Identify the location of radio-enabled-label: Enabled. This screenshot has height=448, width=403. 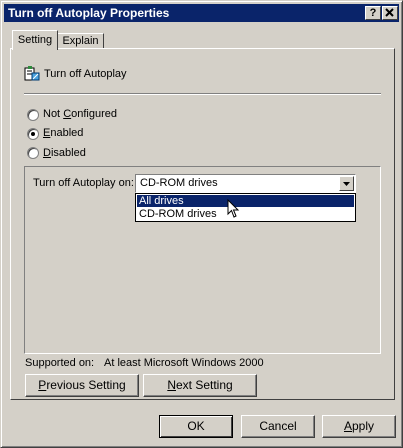
(63, 133).